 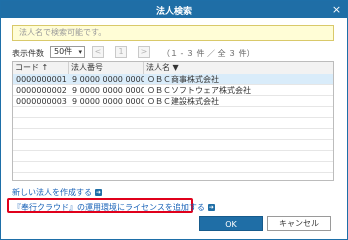 I want to click on dialog-title: 法人検索, so click(x=173, y=12).